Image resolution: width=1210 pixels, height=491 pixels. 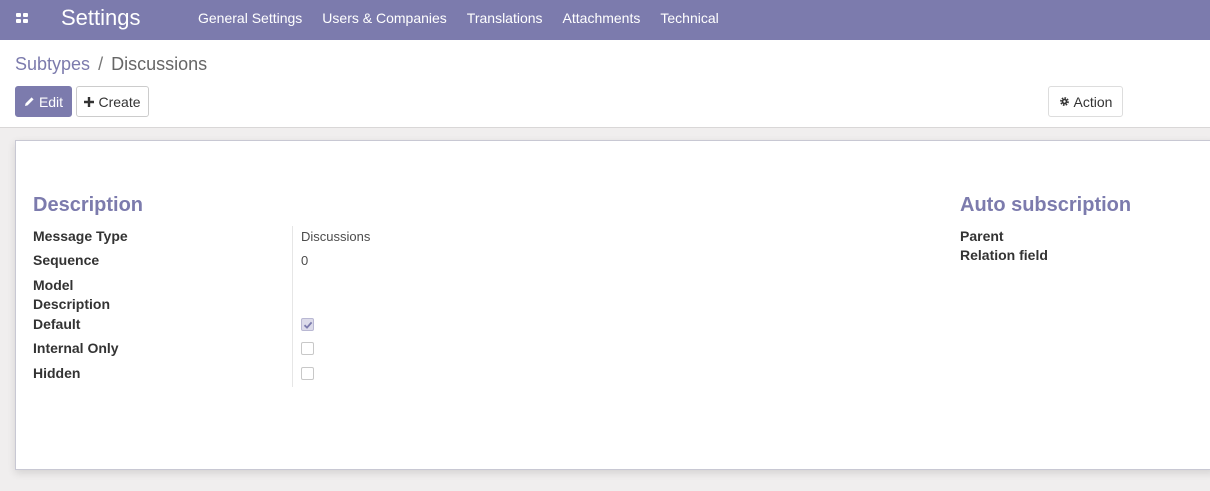 What do you see at coordinates (1004, 255) in the screenshot?
I see `relation-field-label: Relation field` at bounding box center [1004, 255].